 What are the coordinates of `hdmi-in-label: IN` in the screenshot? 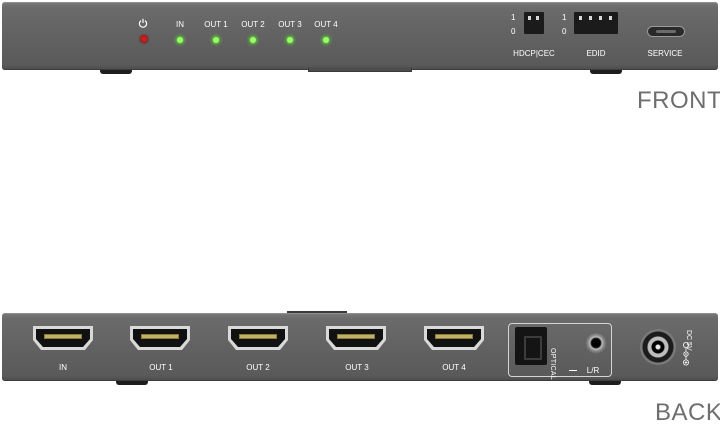 It's located at (63, 367).